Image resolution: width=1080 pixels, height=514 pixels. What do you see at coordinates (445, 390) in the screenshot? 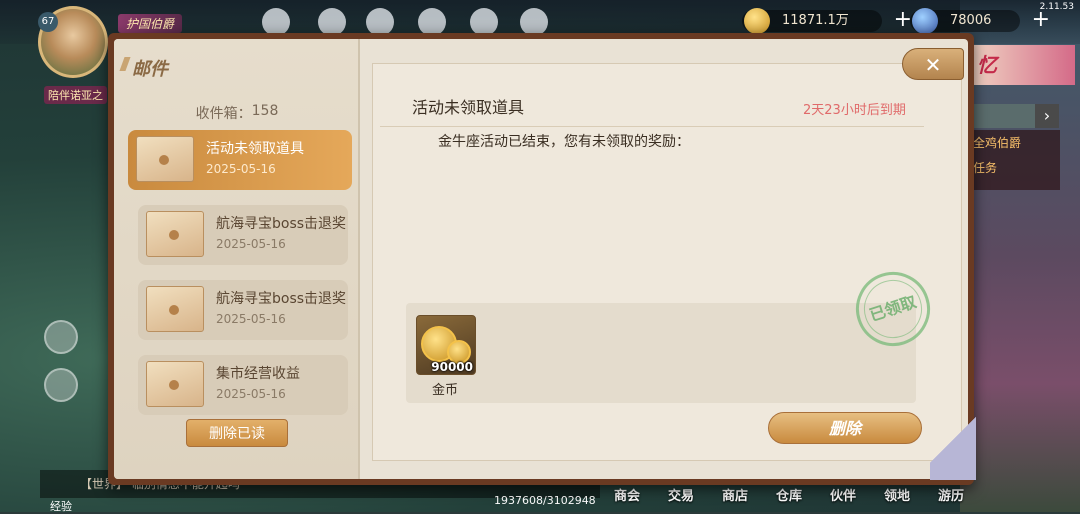
I see `reward-name: 金币` at bounding box center [445, 390].